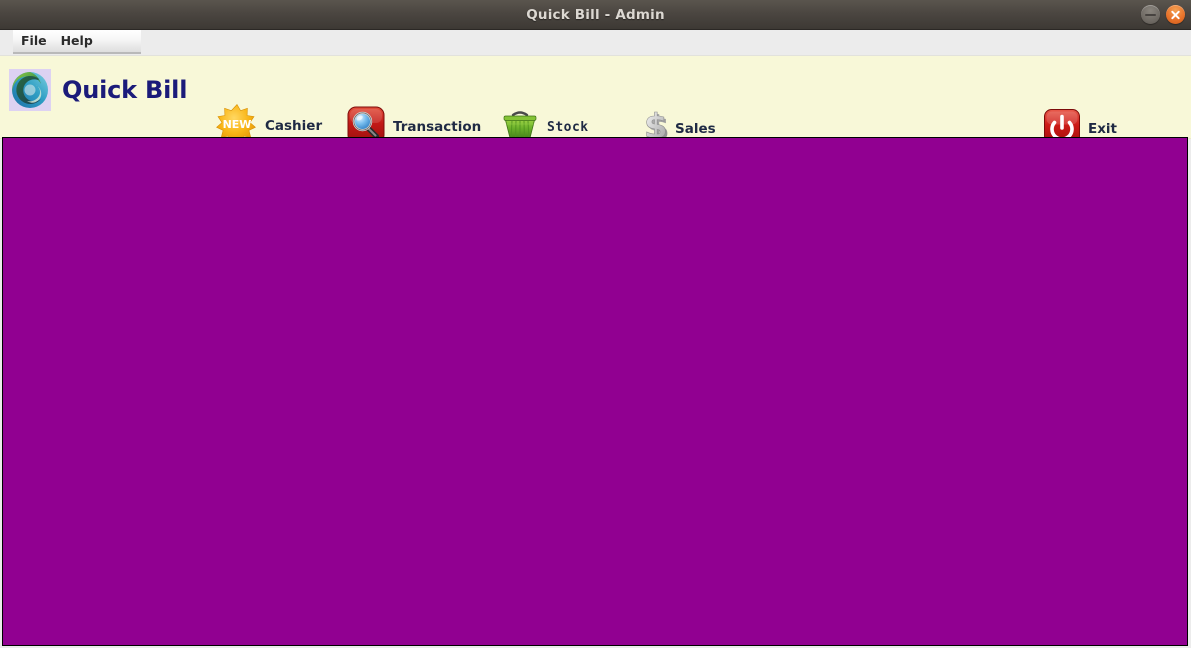 The width and height of the screenshot is (1191, 648). I want to click on toolbar-label-sales: Sales, so click(695, 129).